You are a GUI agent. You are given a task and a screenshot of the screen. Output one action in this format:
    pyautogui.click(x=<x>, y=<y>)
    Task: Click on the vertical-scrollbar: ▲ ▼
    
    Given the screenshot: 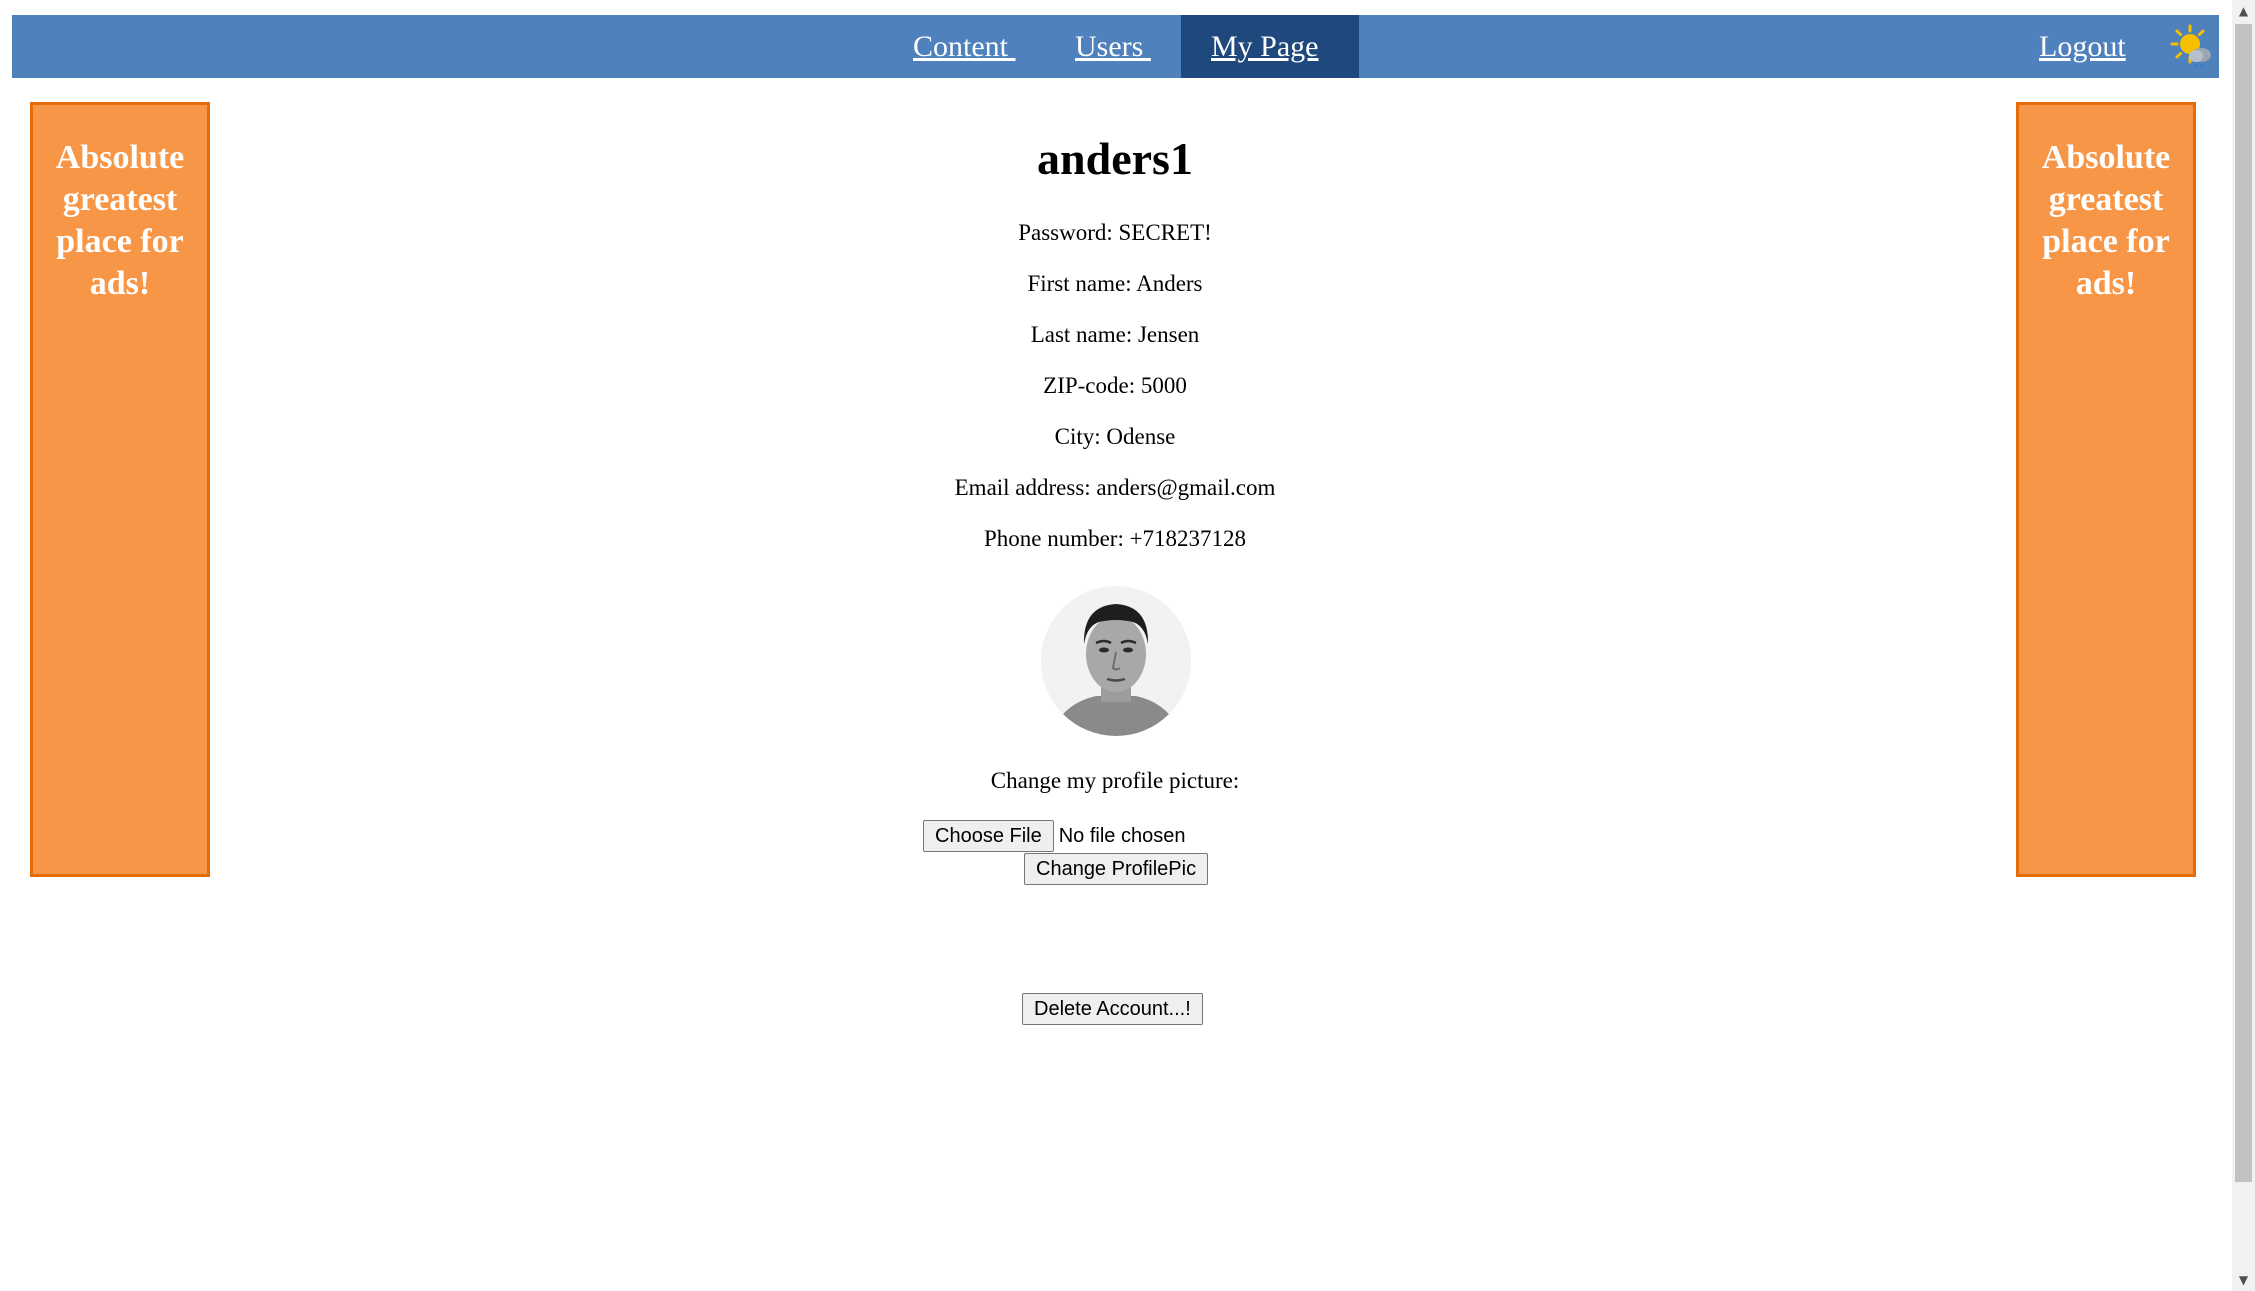 What is the action you would take?
    pyautogui.click(x=2243, y=645)
    